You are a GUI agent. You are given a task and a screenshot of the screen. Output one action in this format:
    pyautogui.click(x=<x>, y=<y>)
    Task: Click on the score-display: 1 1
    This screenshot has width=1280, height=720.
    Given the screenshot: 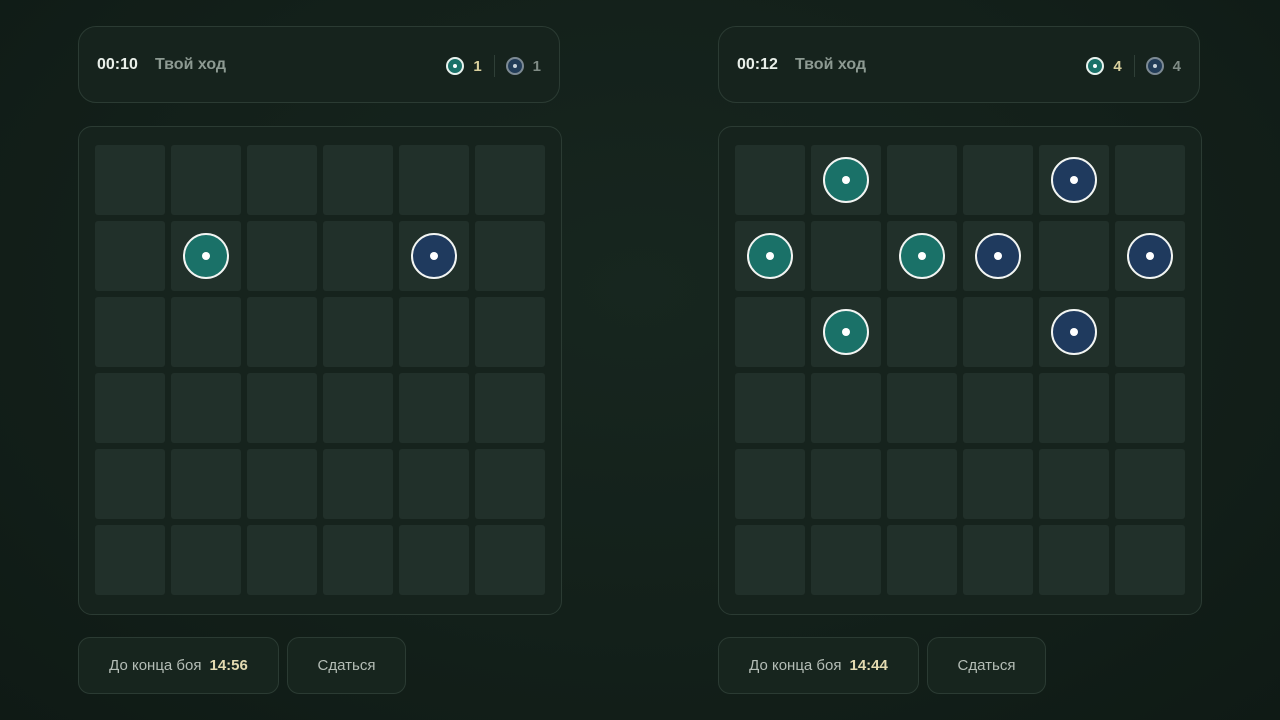 What is the action you would take?
    pyautogui.click(x=493, y=66)
    